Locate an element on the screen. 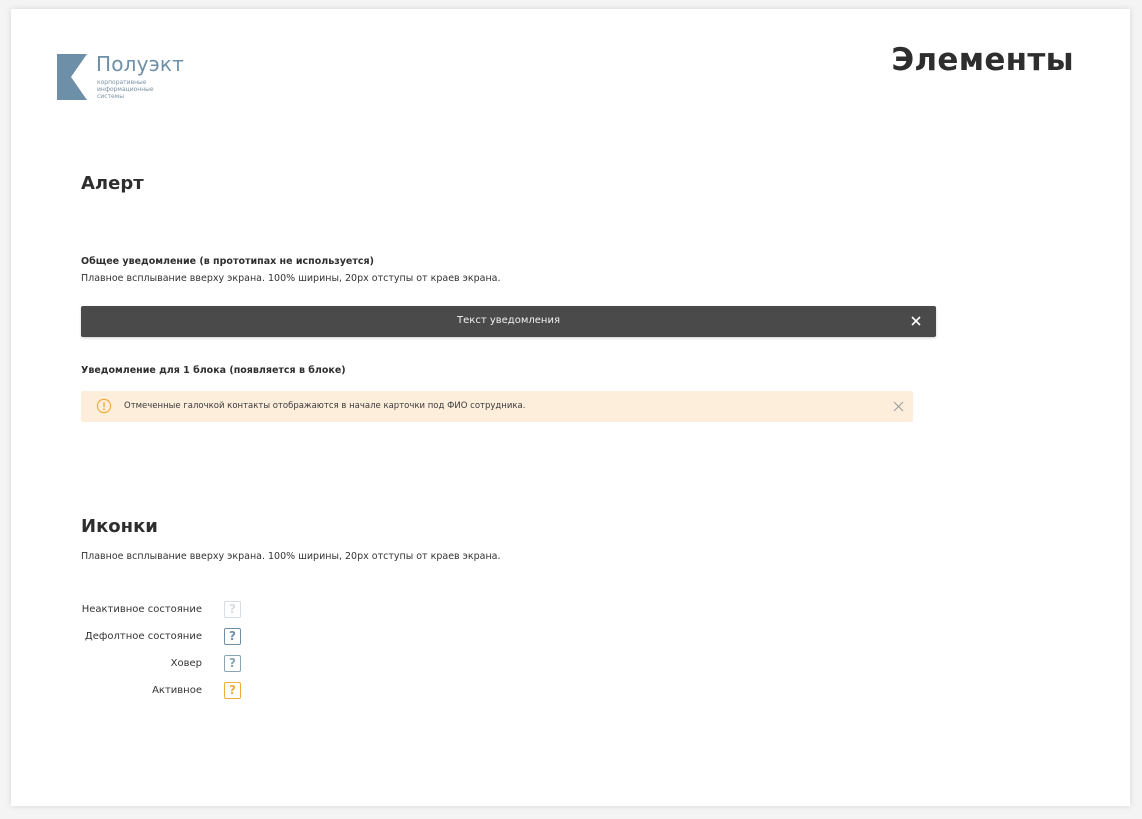 The height and width of the screenshot is (819, 1142). icon-state-label: Дефолтное состояние is located at coordinates (143, 636).